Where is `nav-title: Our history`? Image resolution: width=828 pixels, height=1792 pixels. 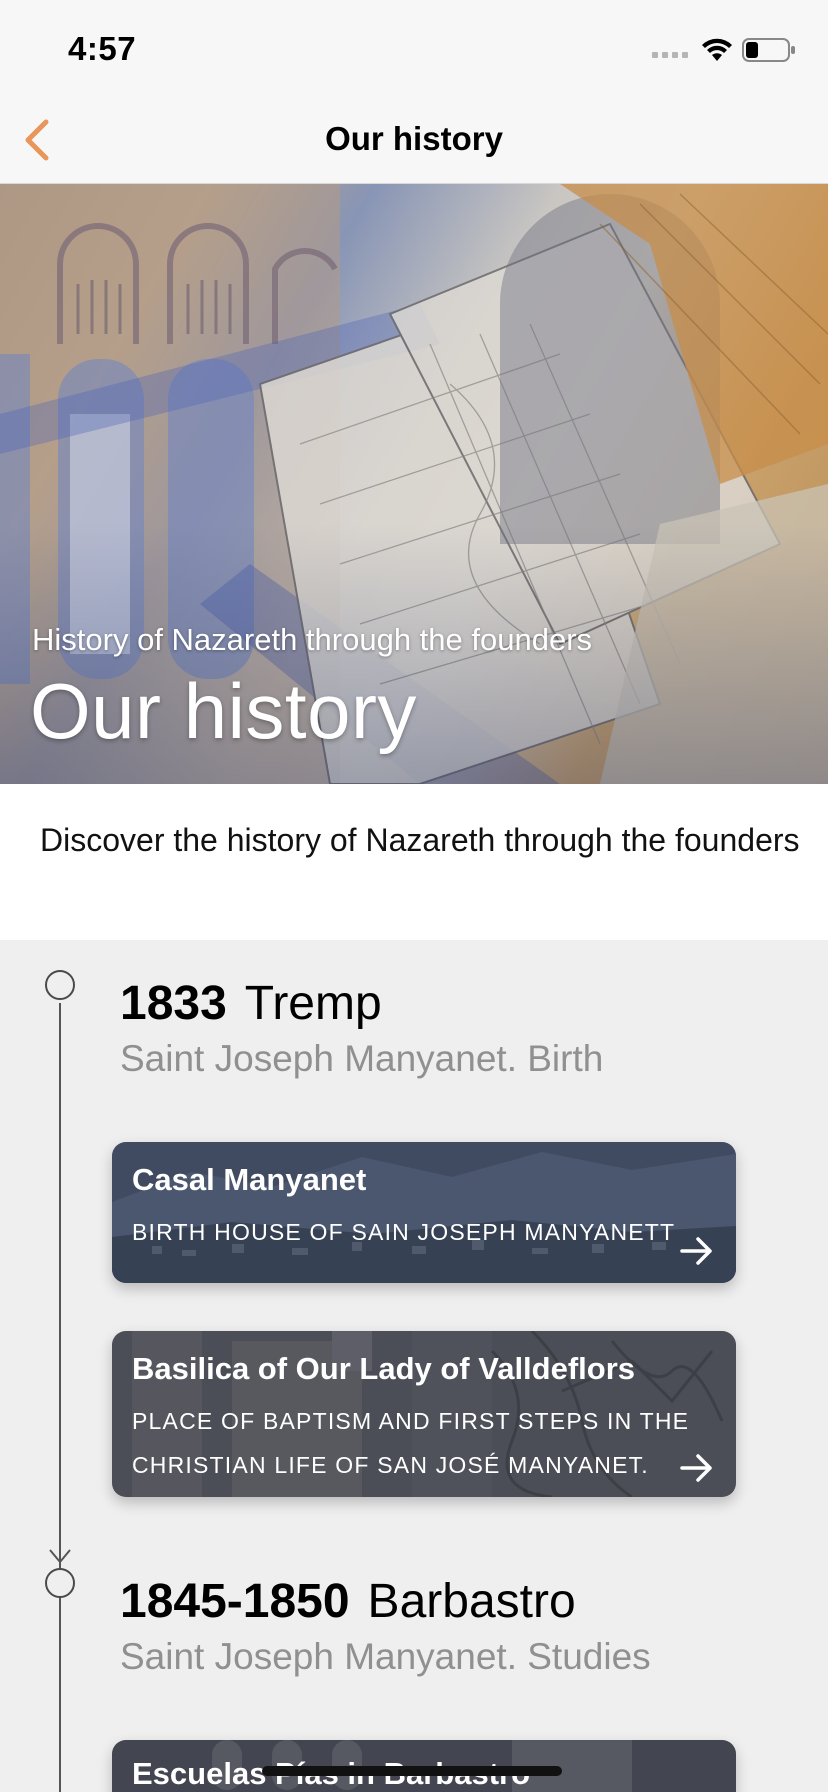 nav-title: Our history is located at coordinates (414, 138).